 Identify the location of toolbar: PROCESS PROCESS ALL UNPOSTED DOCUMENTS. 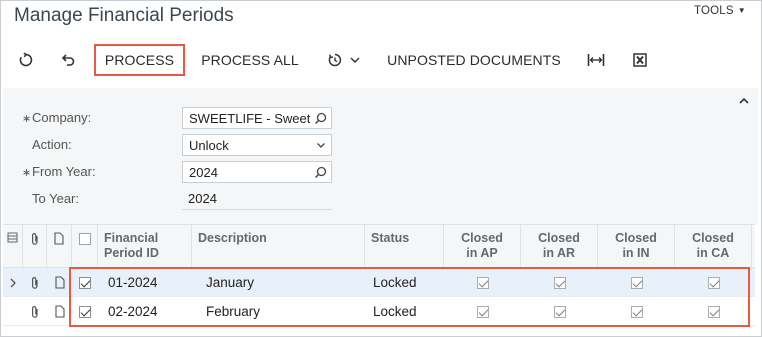
(381, 60).